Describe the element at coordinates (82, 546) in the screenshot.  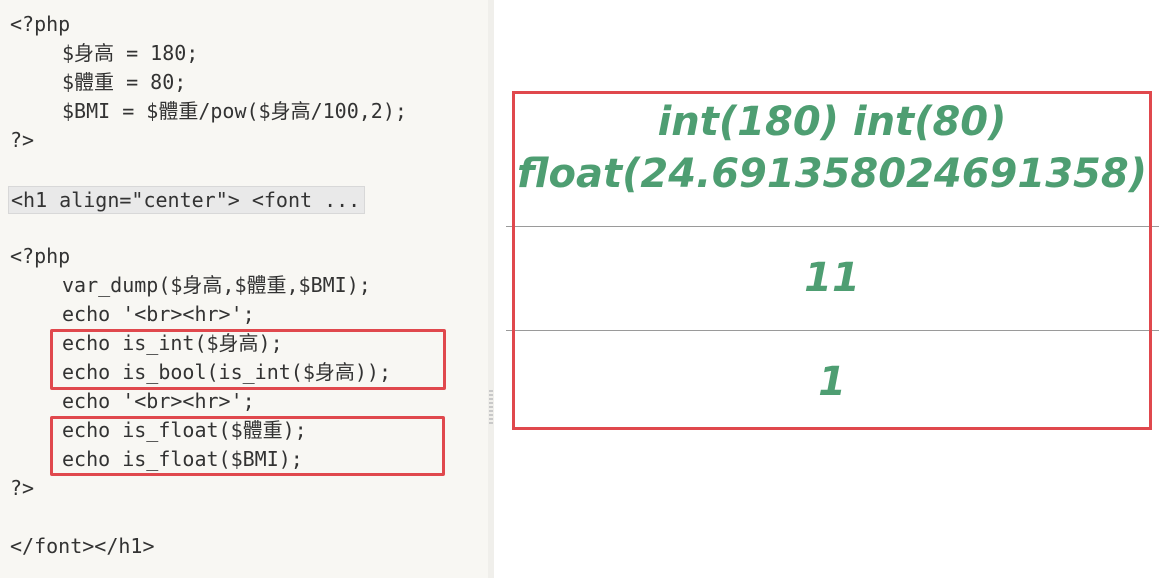
I see `code-line: </font></h1>` at that location.